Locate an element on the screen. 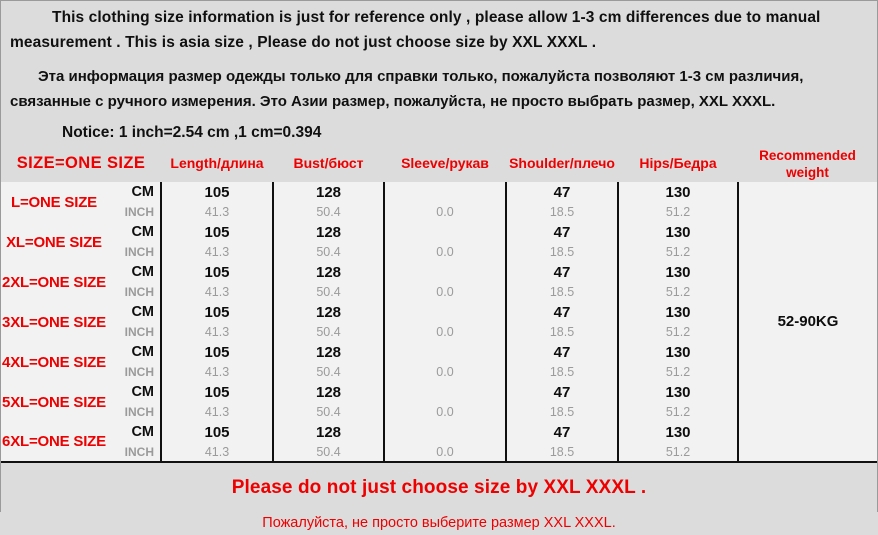  column-header-length: Length/длина is located at coordinates (217, 163).